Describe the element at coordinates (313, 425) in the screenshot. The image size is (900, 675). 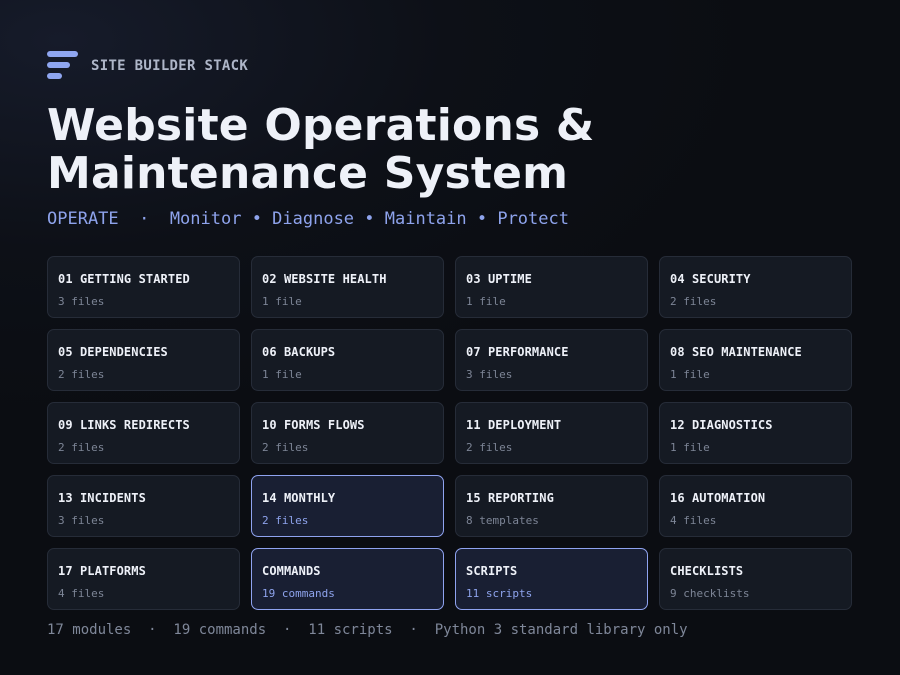
I see `module-title: 10 FORMS FLOWS` at that location.